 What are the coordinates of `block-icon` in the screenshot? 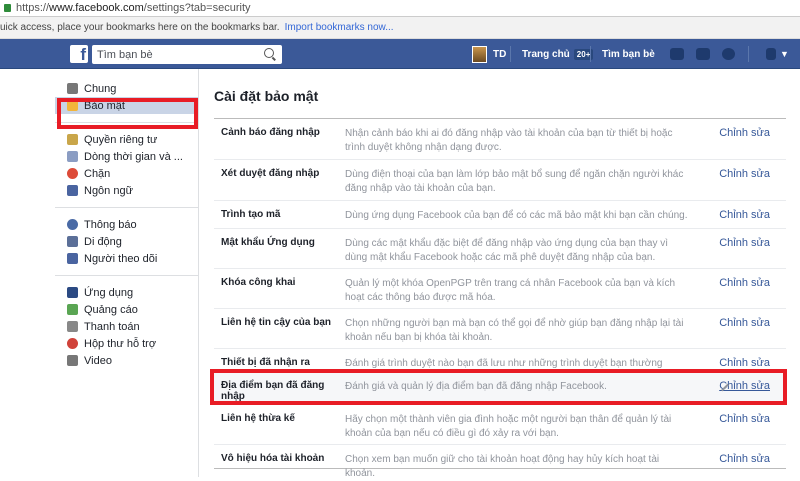 It's located at (72, 173).